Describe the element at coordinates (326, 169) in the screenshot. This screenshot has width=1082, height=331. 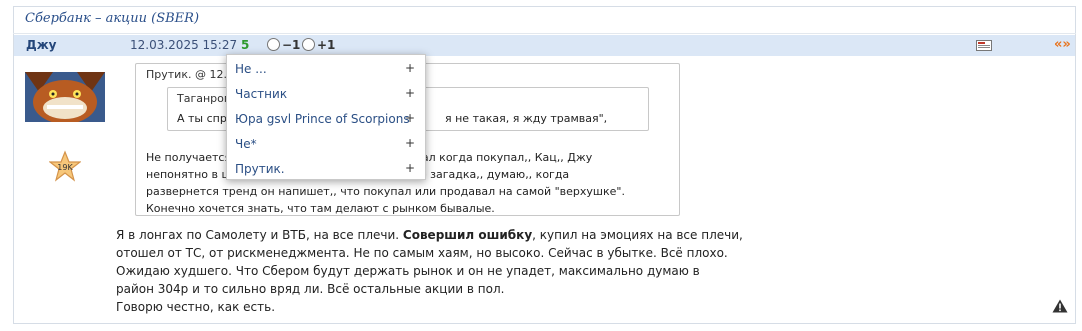
I see `dropdown-item: Прутик. +` at that location.